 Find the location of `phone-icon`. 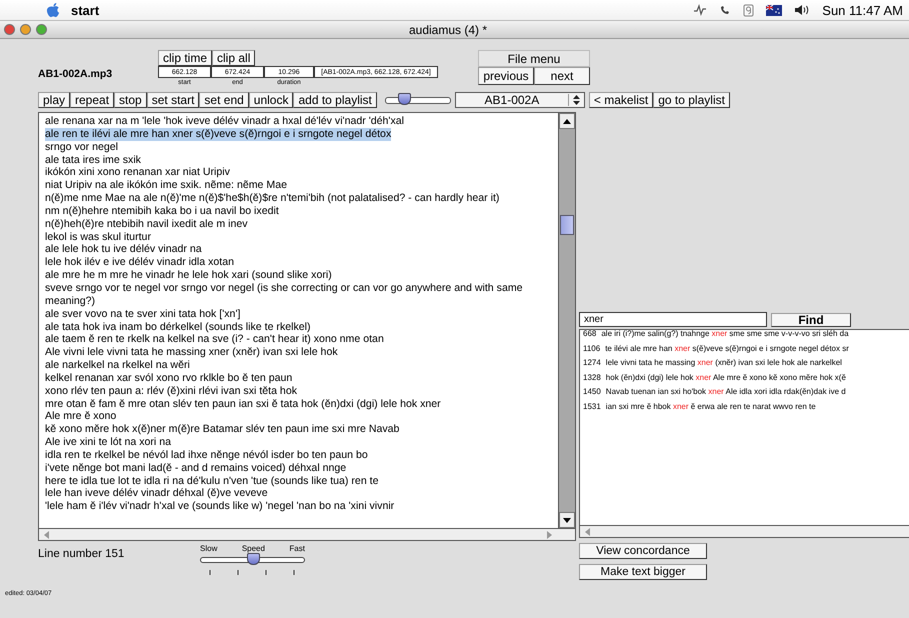

phone-icon is located at coordinates (725, 10).